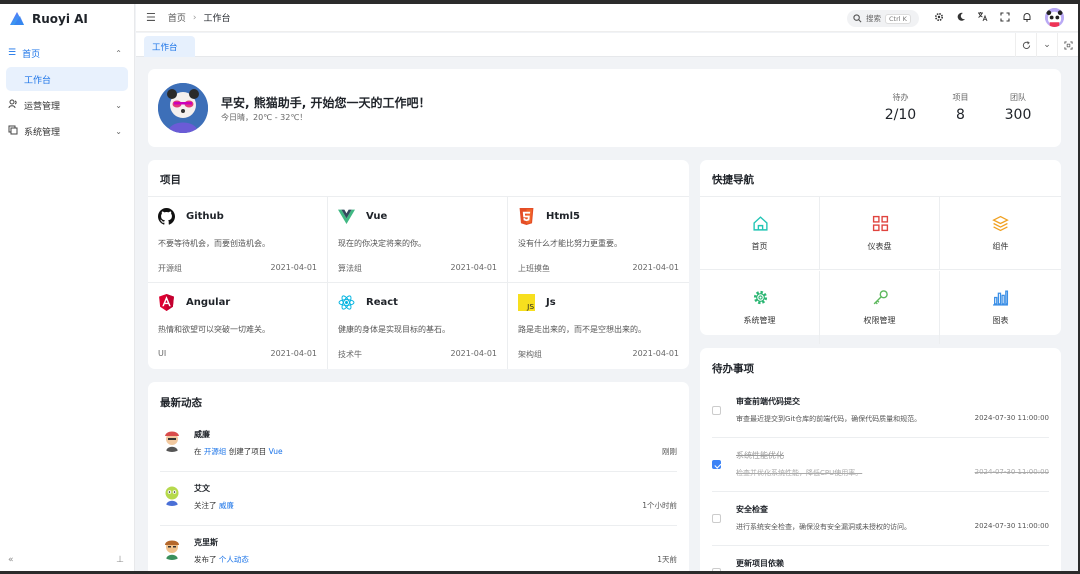 The image size is (1080, 574). I want to click on todo-time: 2024-07-30 11:00:00, so click(1011, 418).